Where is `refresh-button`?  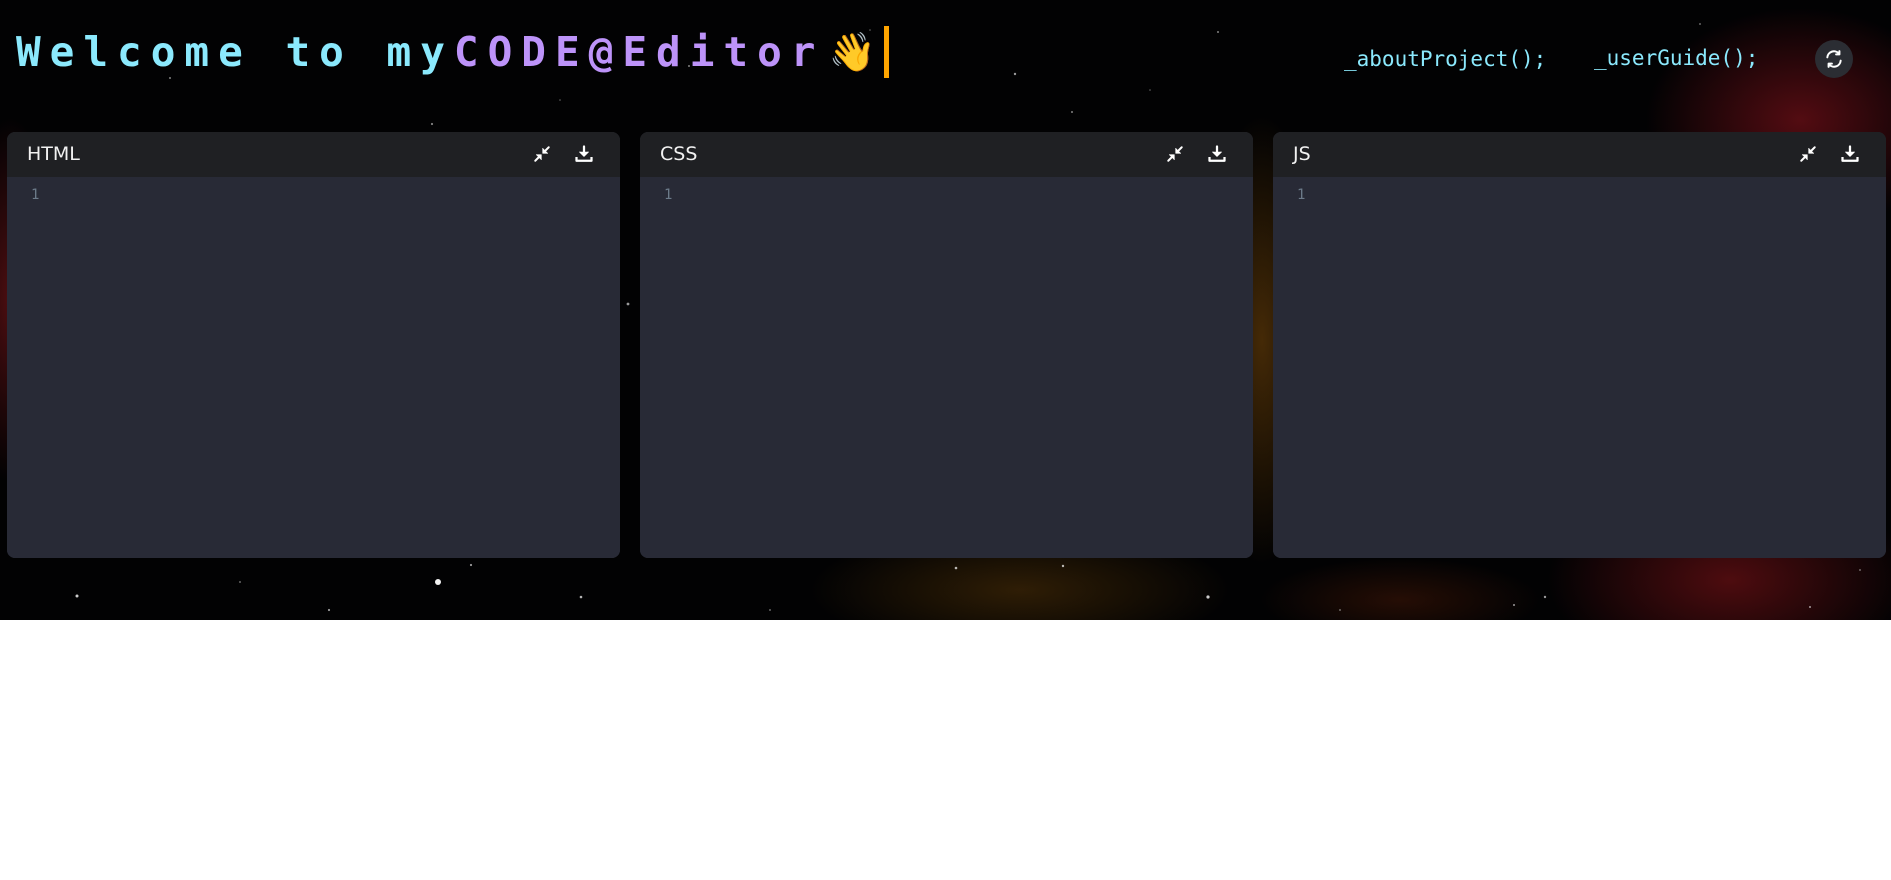
refresh-button is located at coordinates (1834, 59).